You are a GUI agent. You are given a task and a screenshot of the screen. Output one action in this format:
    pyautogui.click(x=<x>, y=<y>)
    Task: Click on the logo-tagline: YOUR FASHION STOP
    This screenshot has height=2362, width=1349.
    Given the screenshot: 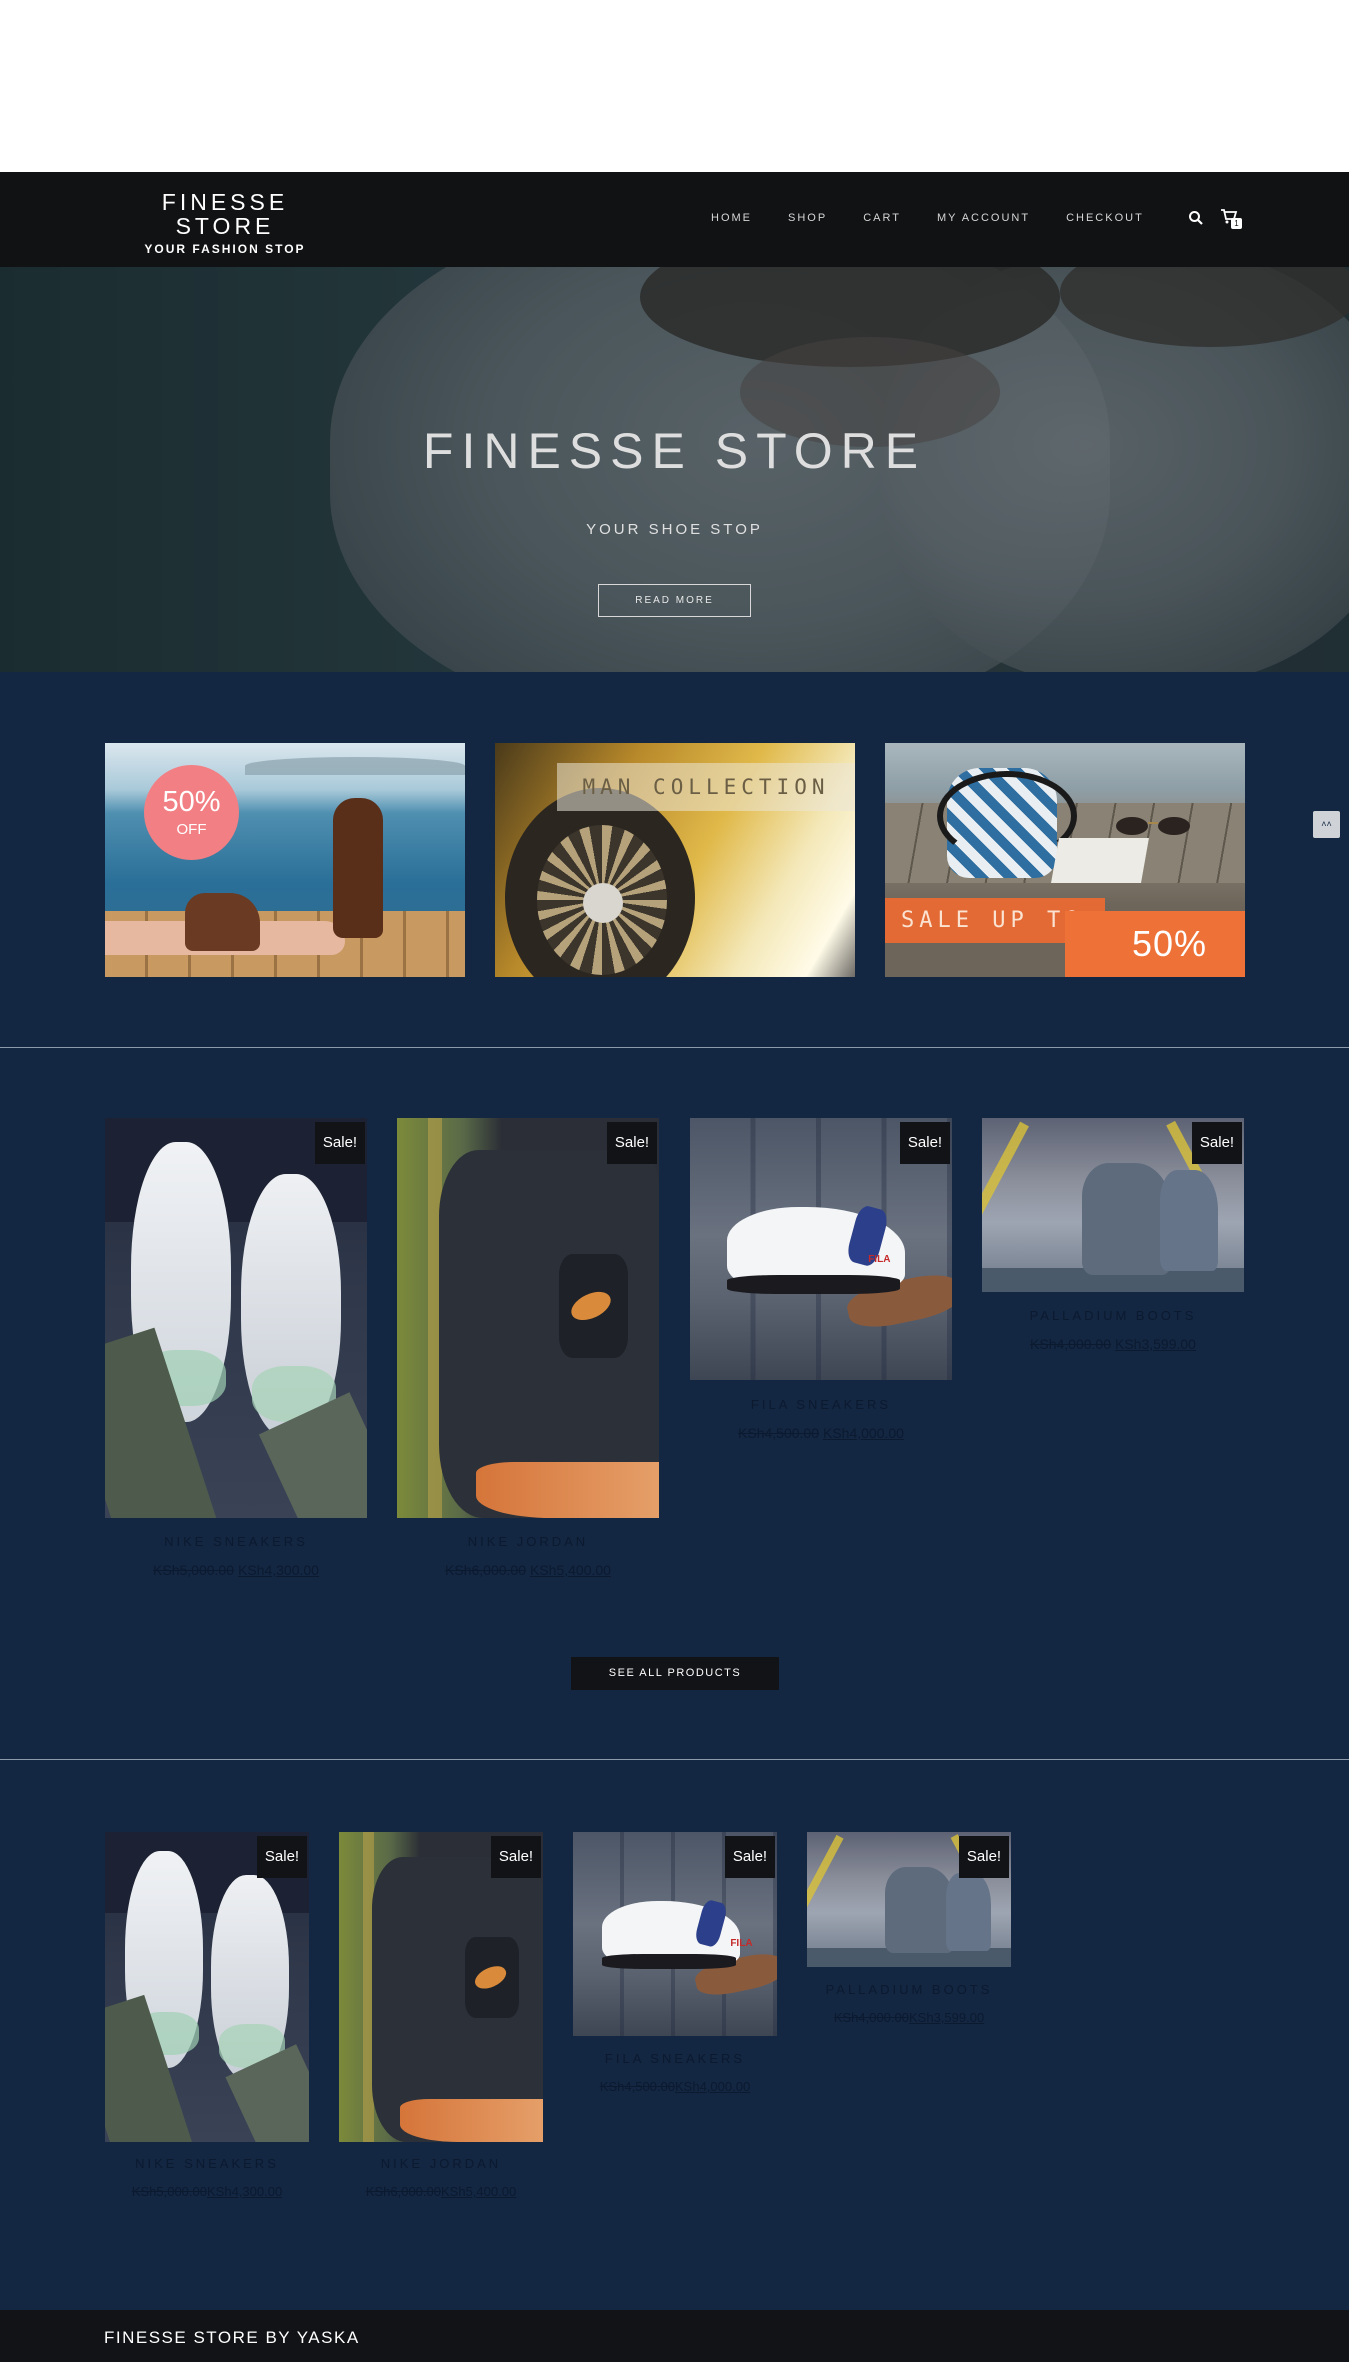 What is the action you would take?
    pyautogui.click(x=225, y=249)
    